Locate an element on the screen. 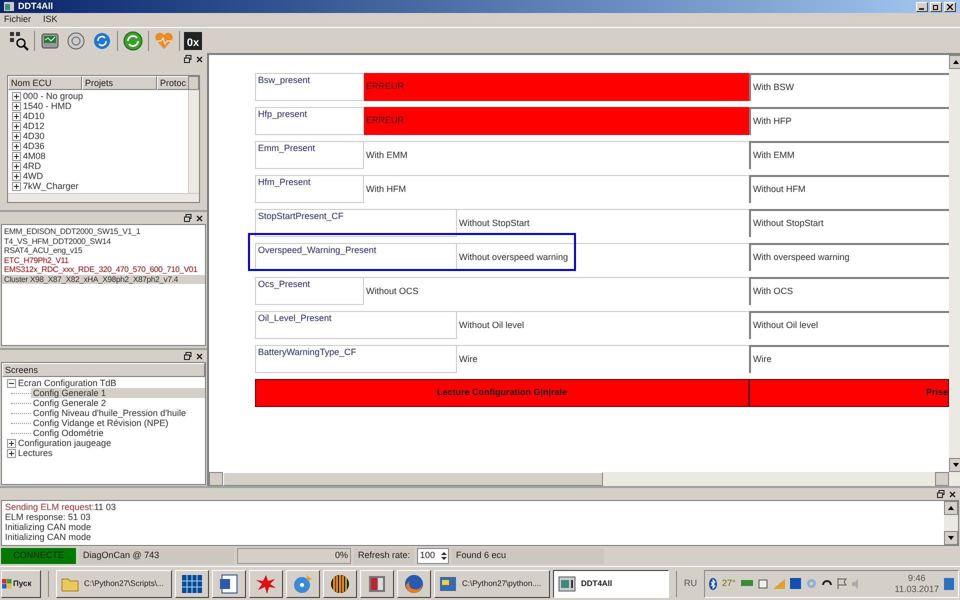  tree-item: 000 - No group is located at coordinates (53, 96).